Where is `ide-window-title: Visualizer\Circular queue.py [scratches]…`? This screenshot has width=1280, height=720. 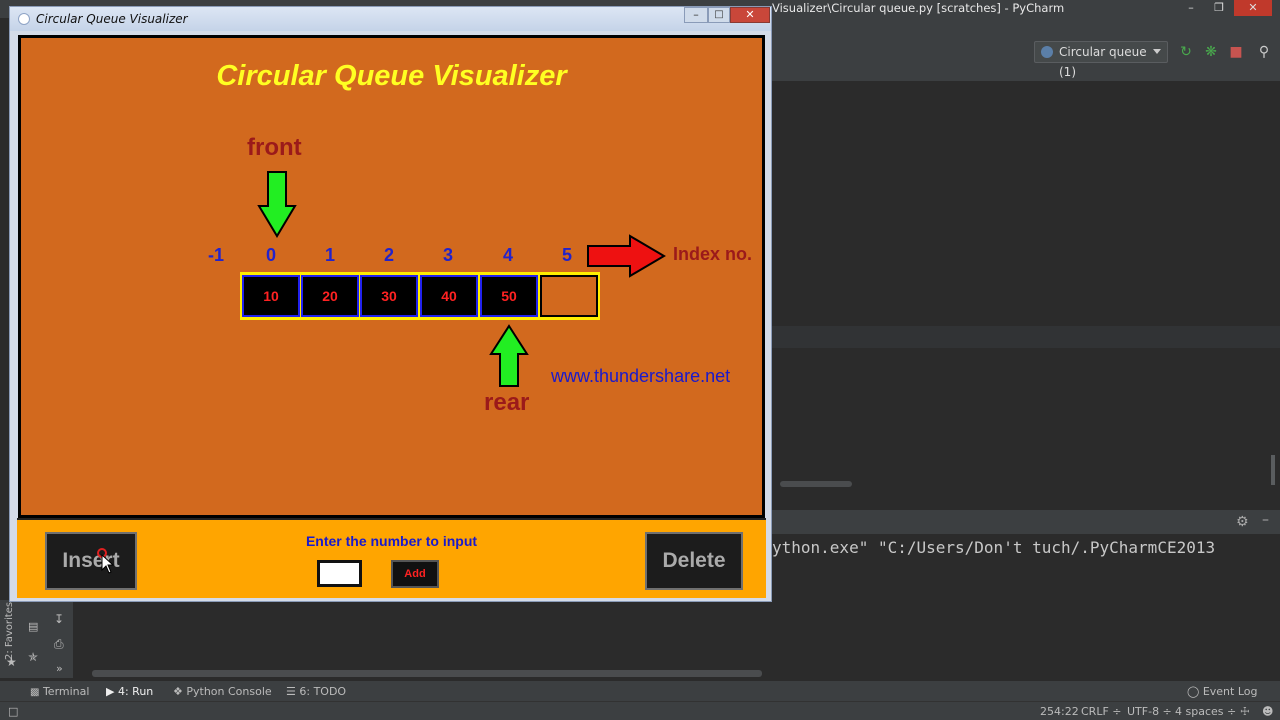
ide-window-title: Visualizer\Circular queue.py [scratches]… is located at coordinates (918, 8).